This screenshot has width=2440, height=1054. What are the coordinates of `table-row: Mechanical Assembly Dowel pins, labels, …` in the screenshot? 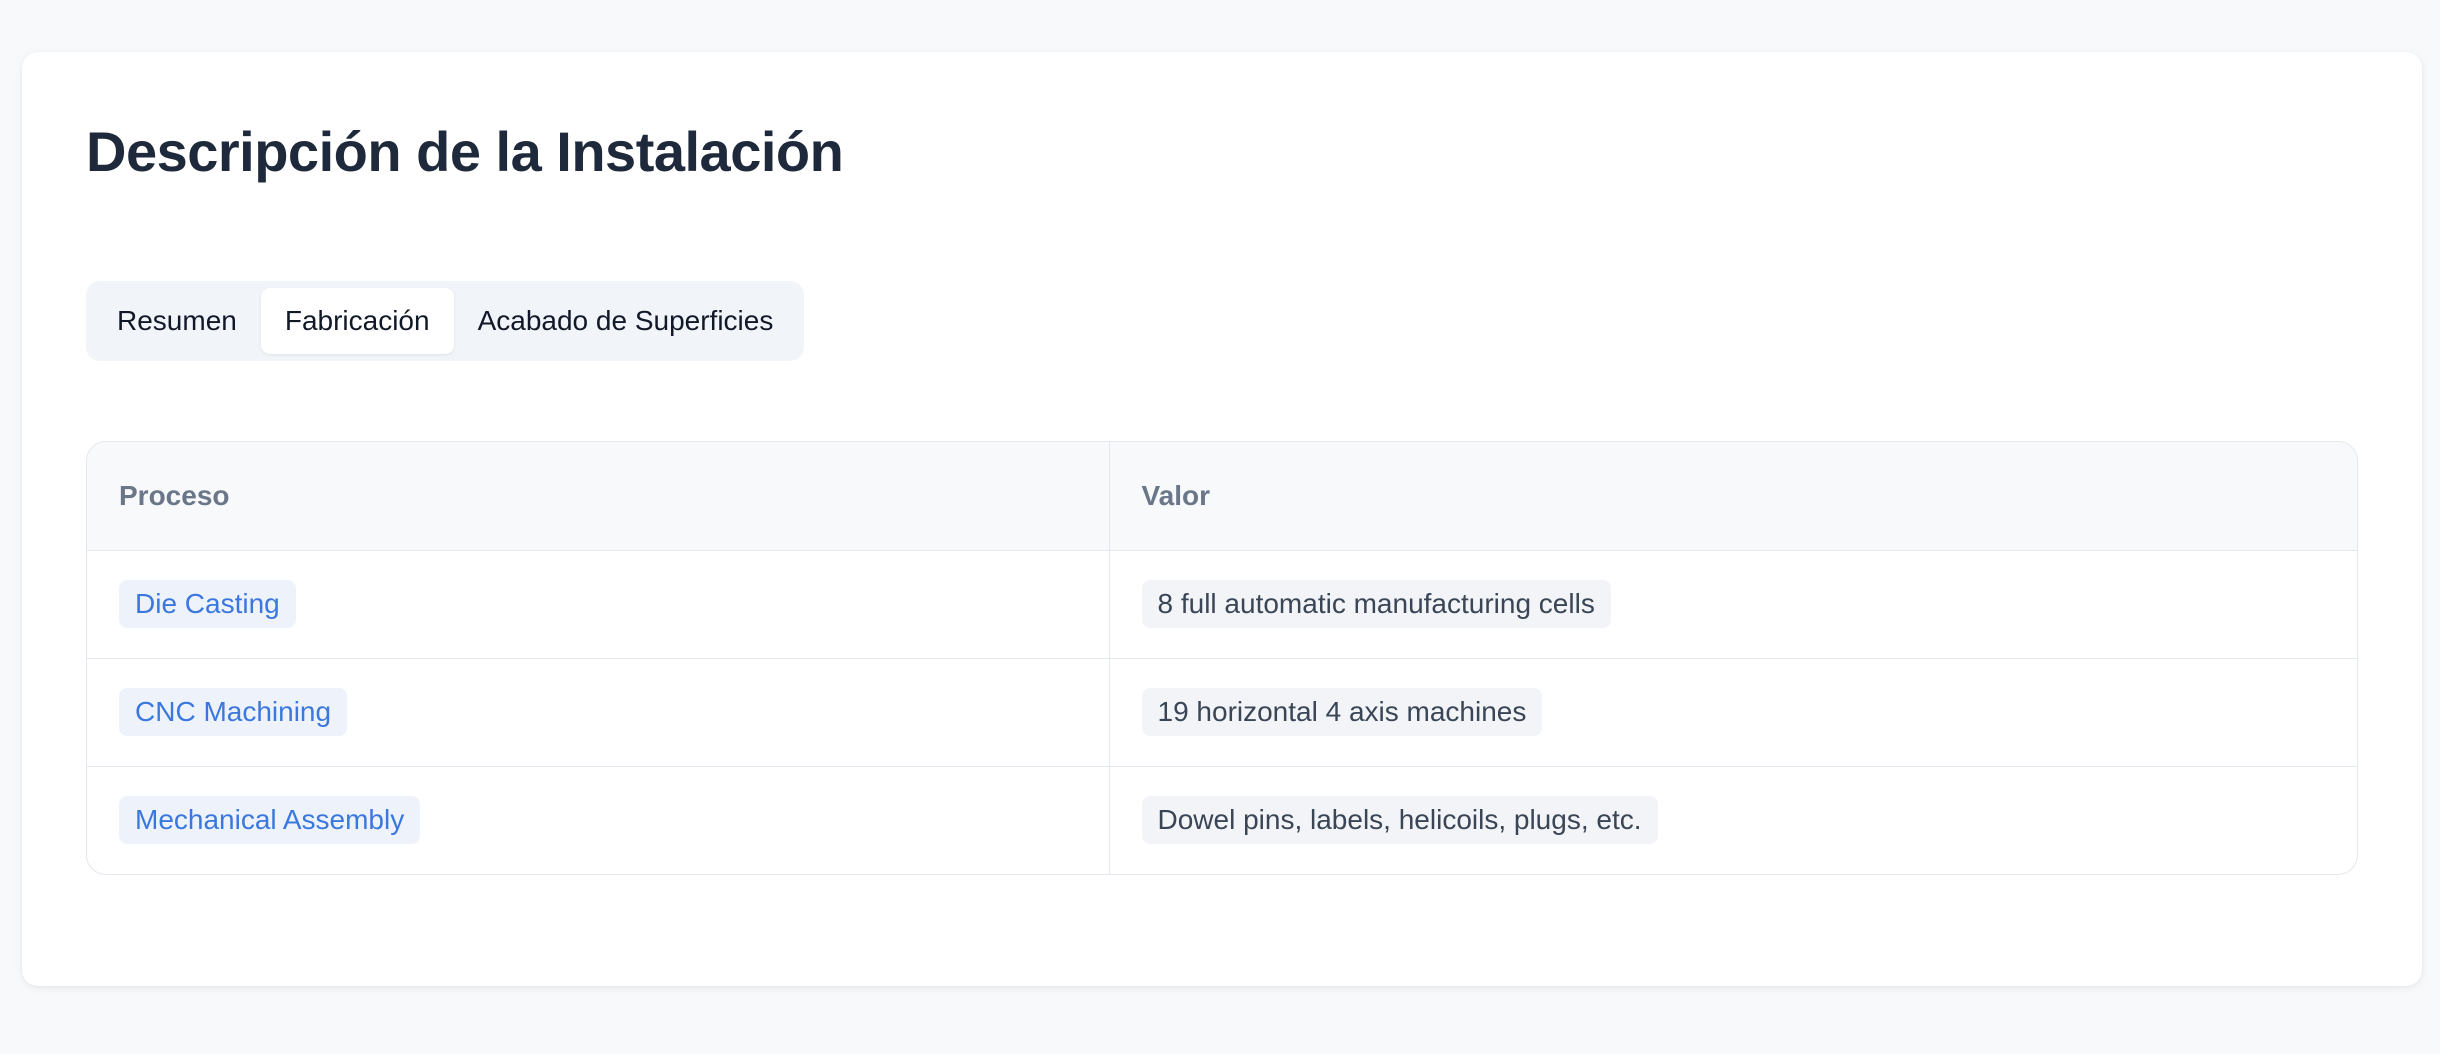 It's located at (1222, 820).